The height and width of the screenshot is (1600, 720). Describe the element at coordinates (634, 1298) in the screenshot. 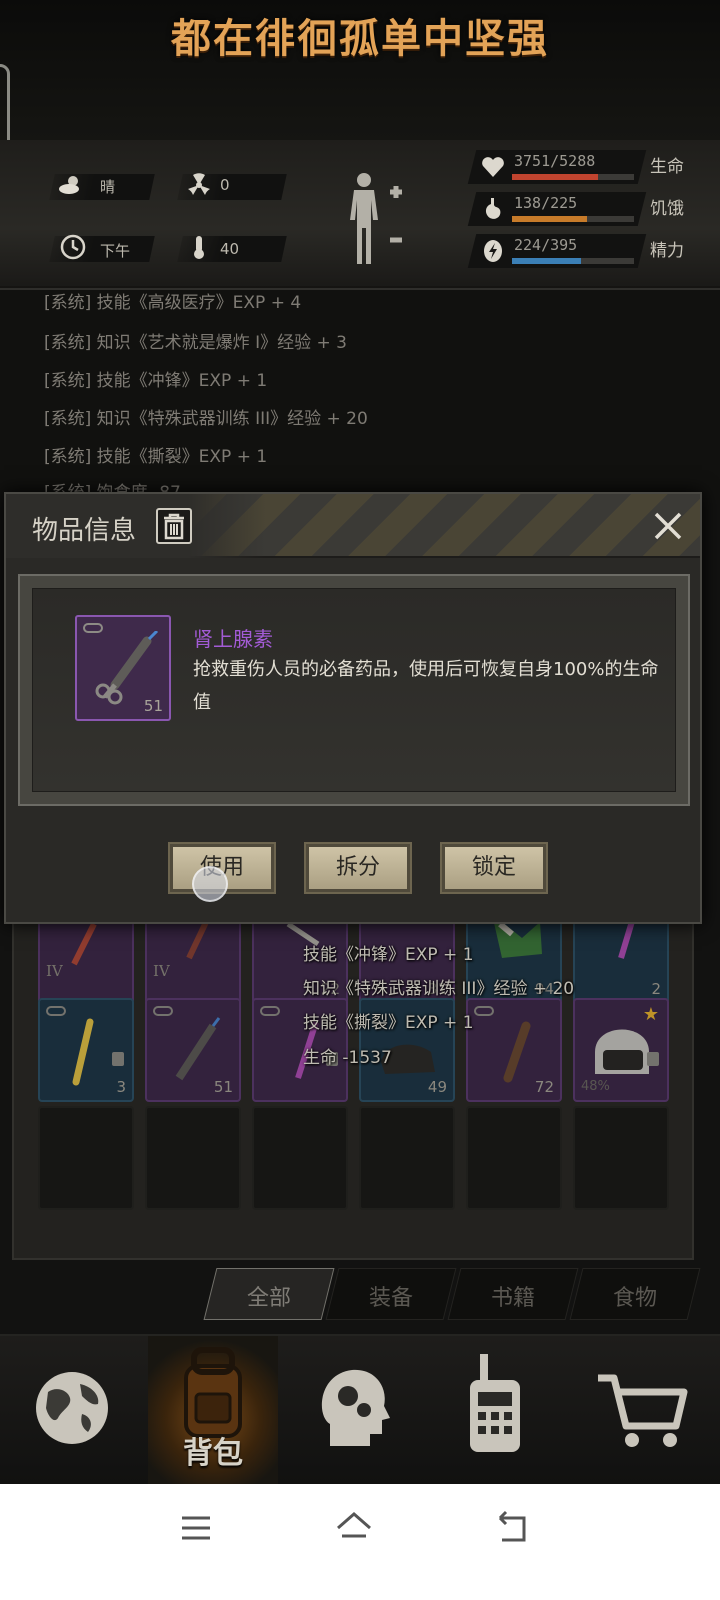

I see `tab-food-label: 食物` at that location.